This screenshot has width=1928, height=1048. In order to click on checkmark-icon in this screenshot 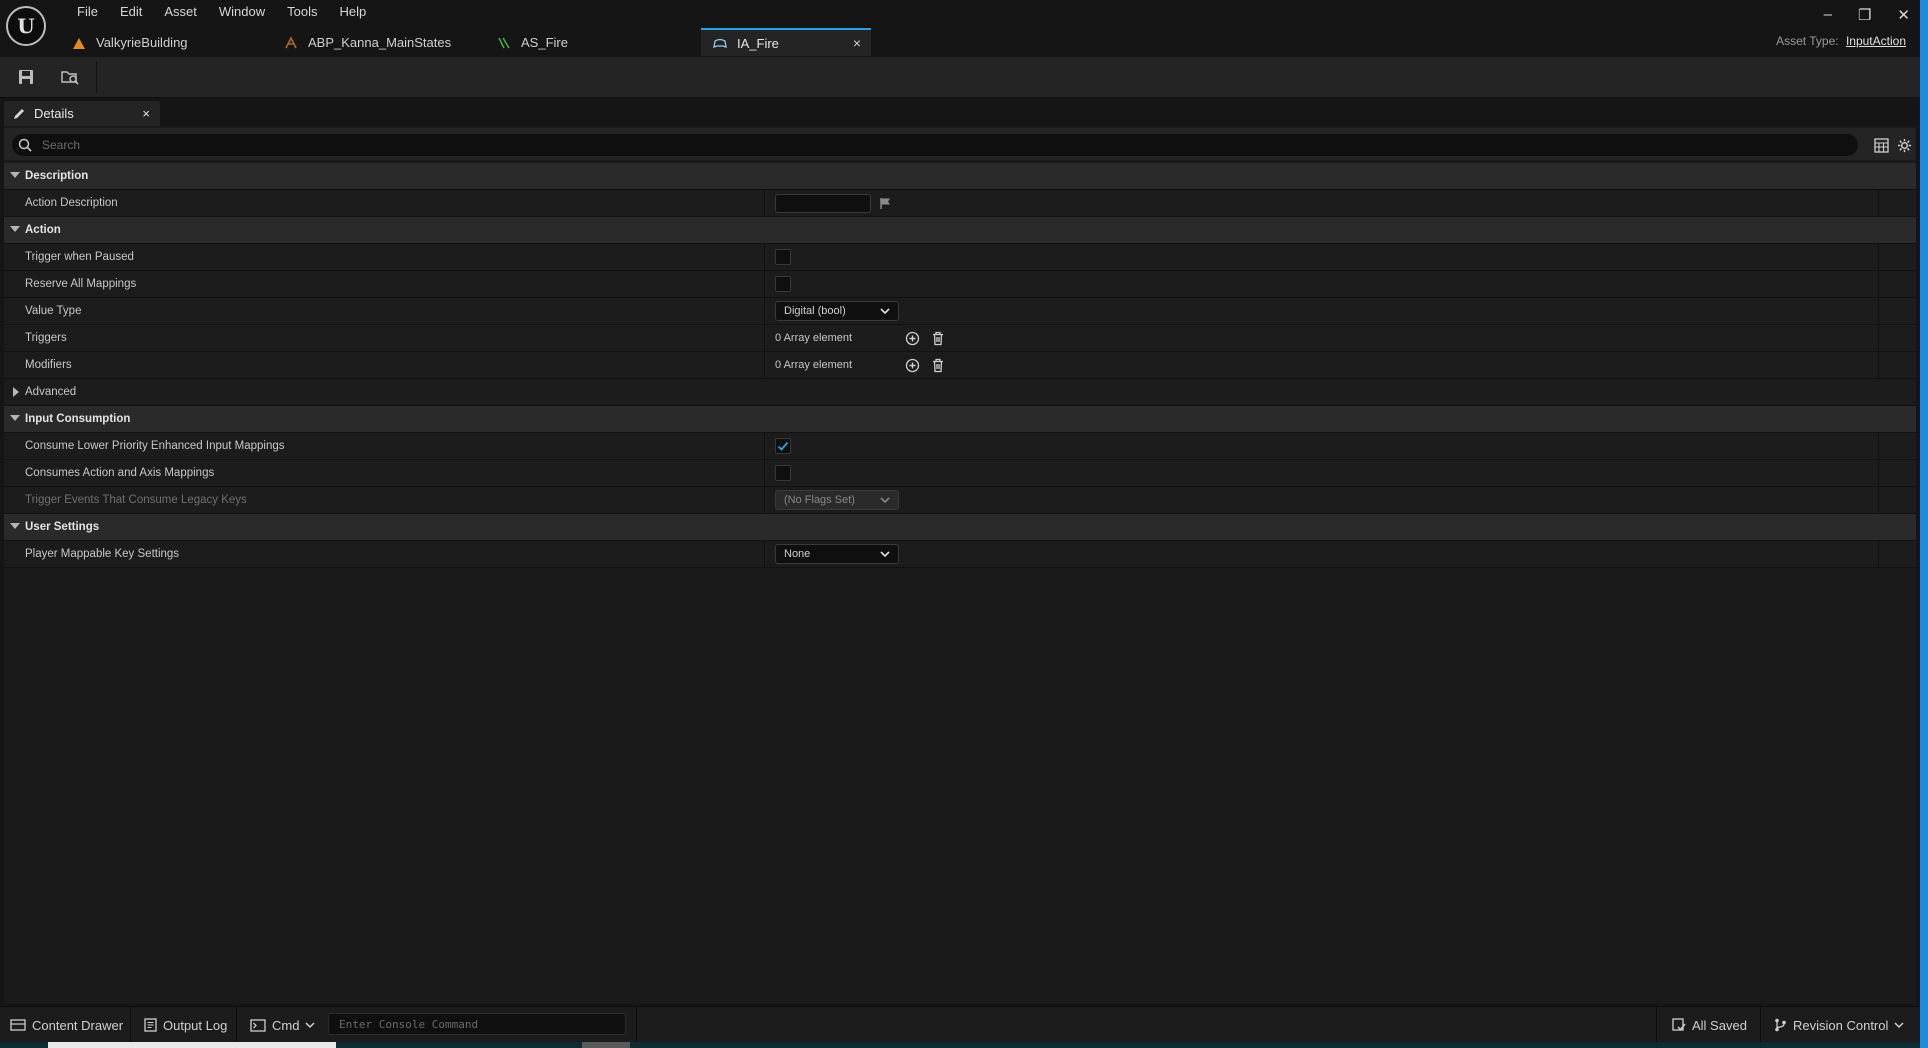, I will do `click(783, 446)`.